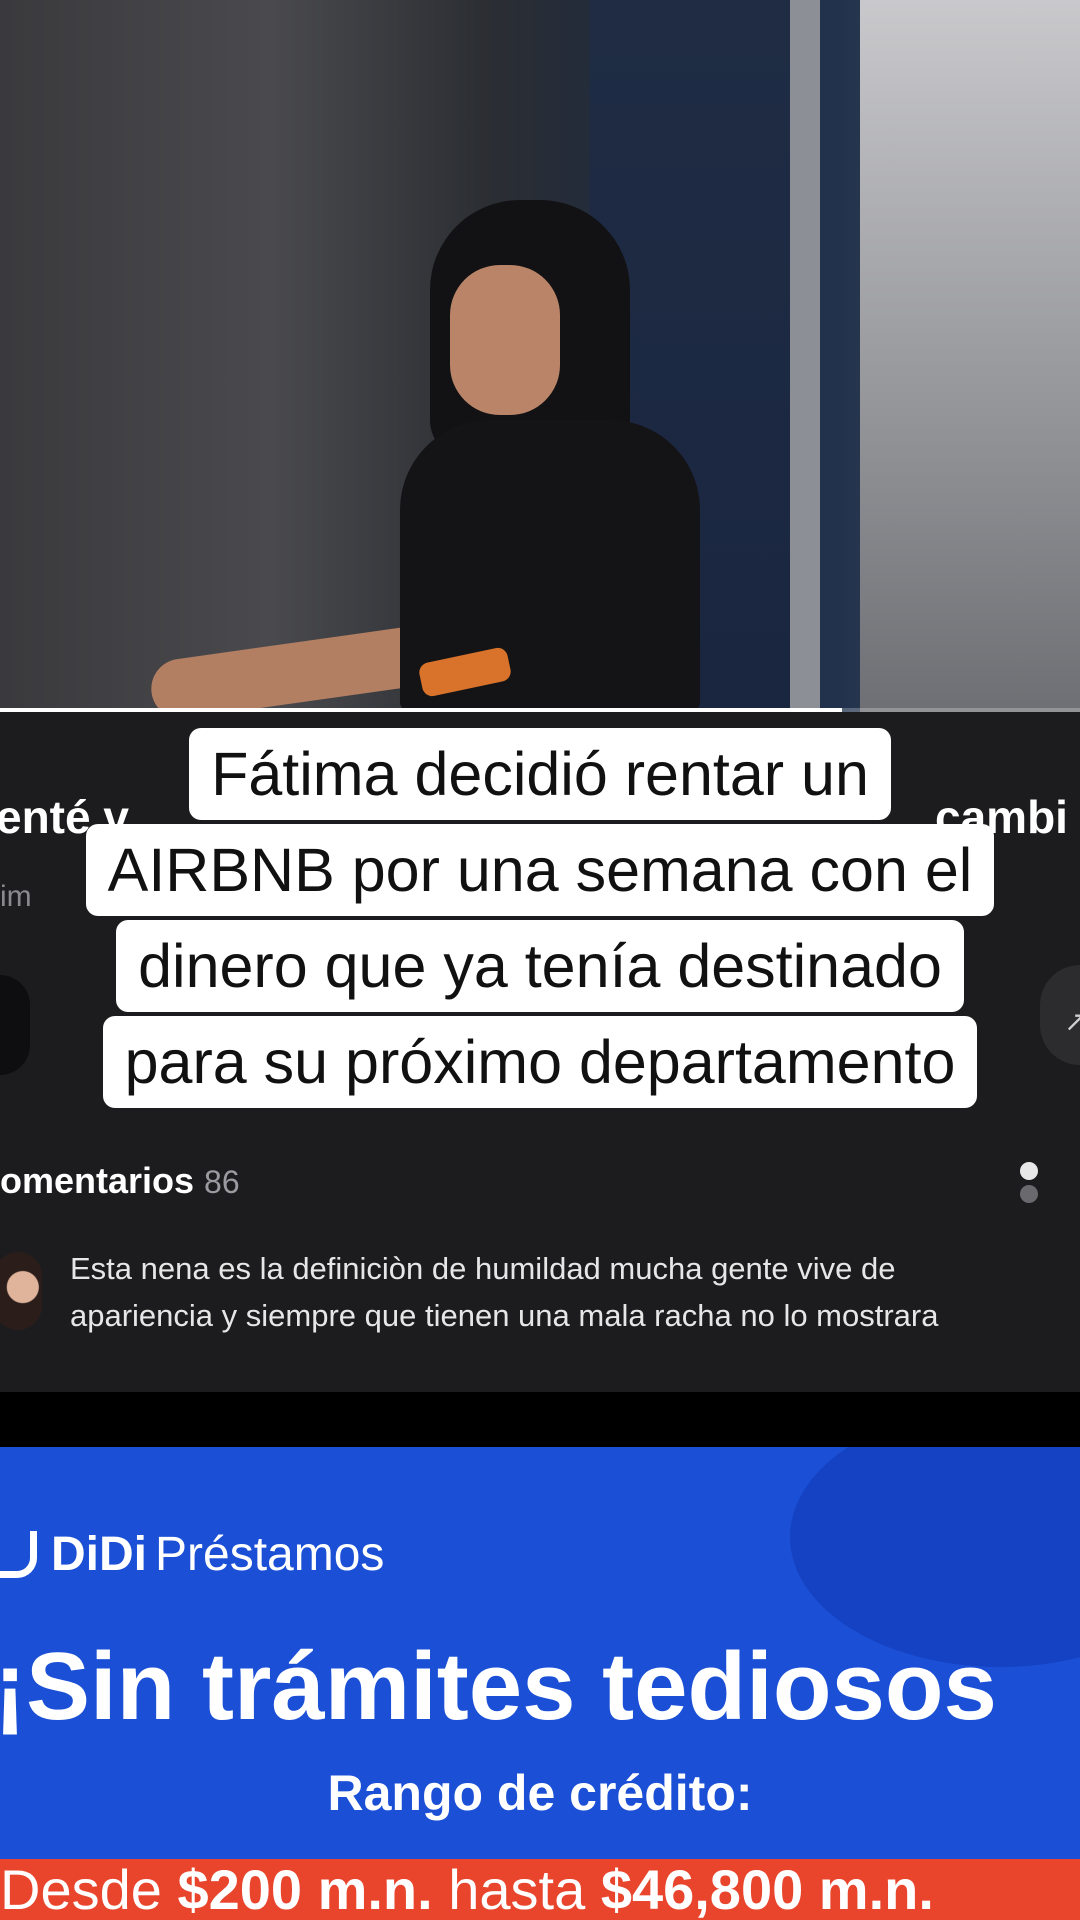 This screenshot has width=1080, height=1920. I want to click on ad-brand-name: DiDi, so click(99, 1554).